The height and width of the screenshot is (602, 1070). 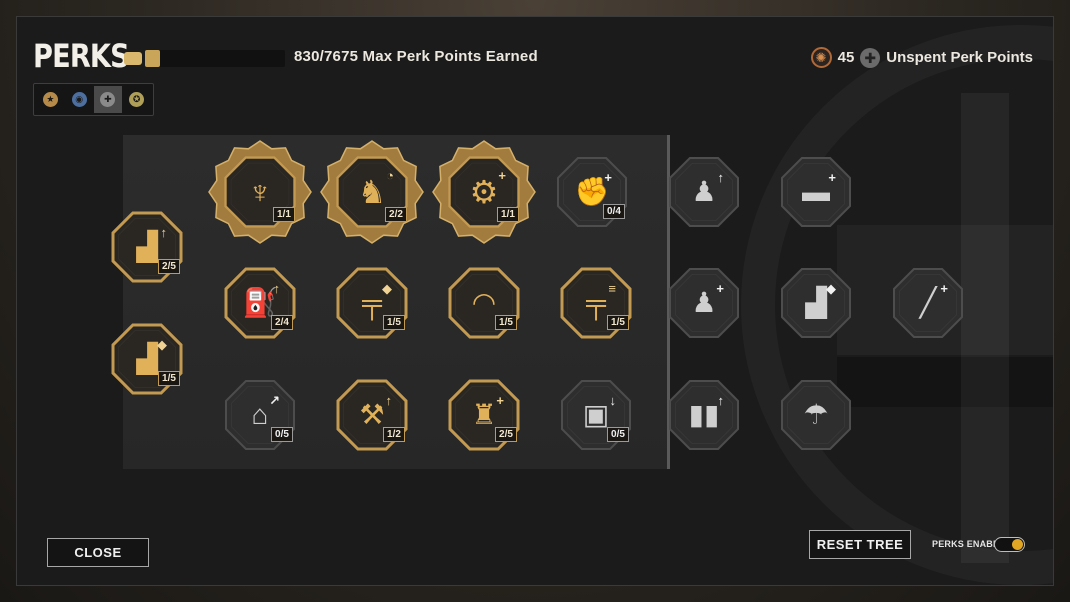 I want to click on perk-node: ♜ +2/5, so click(x=484, y=415).